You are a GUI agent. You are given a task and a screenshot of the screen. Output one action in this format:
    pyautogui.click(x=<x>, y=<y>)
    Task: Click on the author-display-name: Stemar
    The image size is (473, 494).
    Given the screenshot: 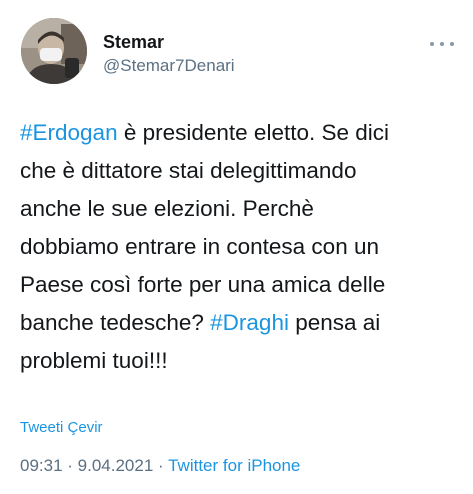 What is the action you would take?
    pyautogui.click(x=133, y=42)
    